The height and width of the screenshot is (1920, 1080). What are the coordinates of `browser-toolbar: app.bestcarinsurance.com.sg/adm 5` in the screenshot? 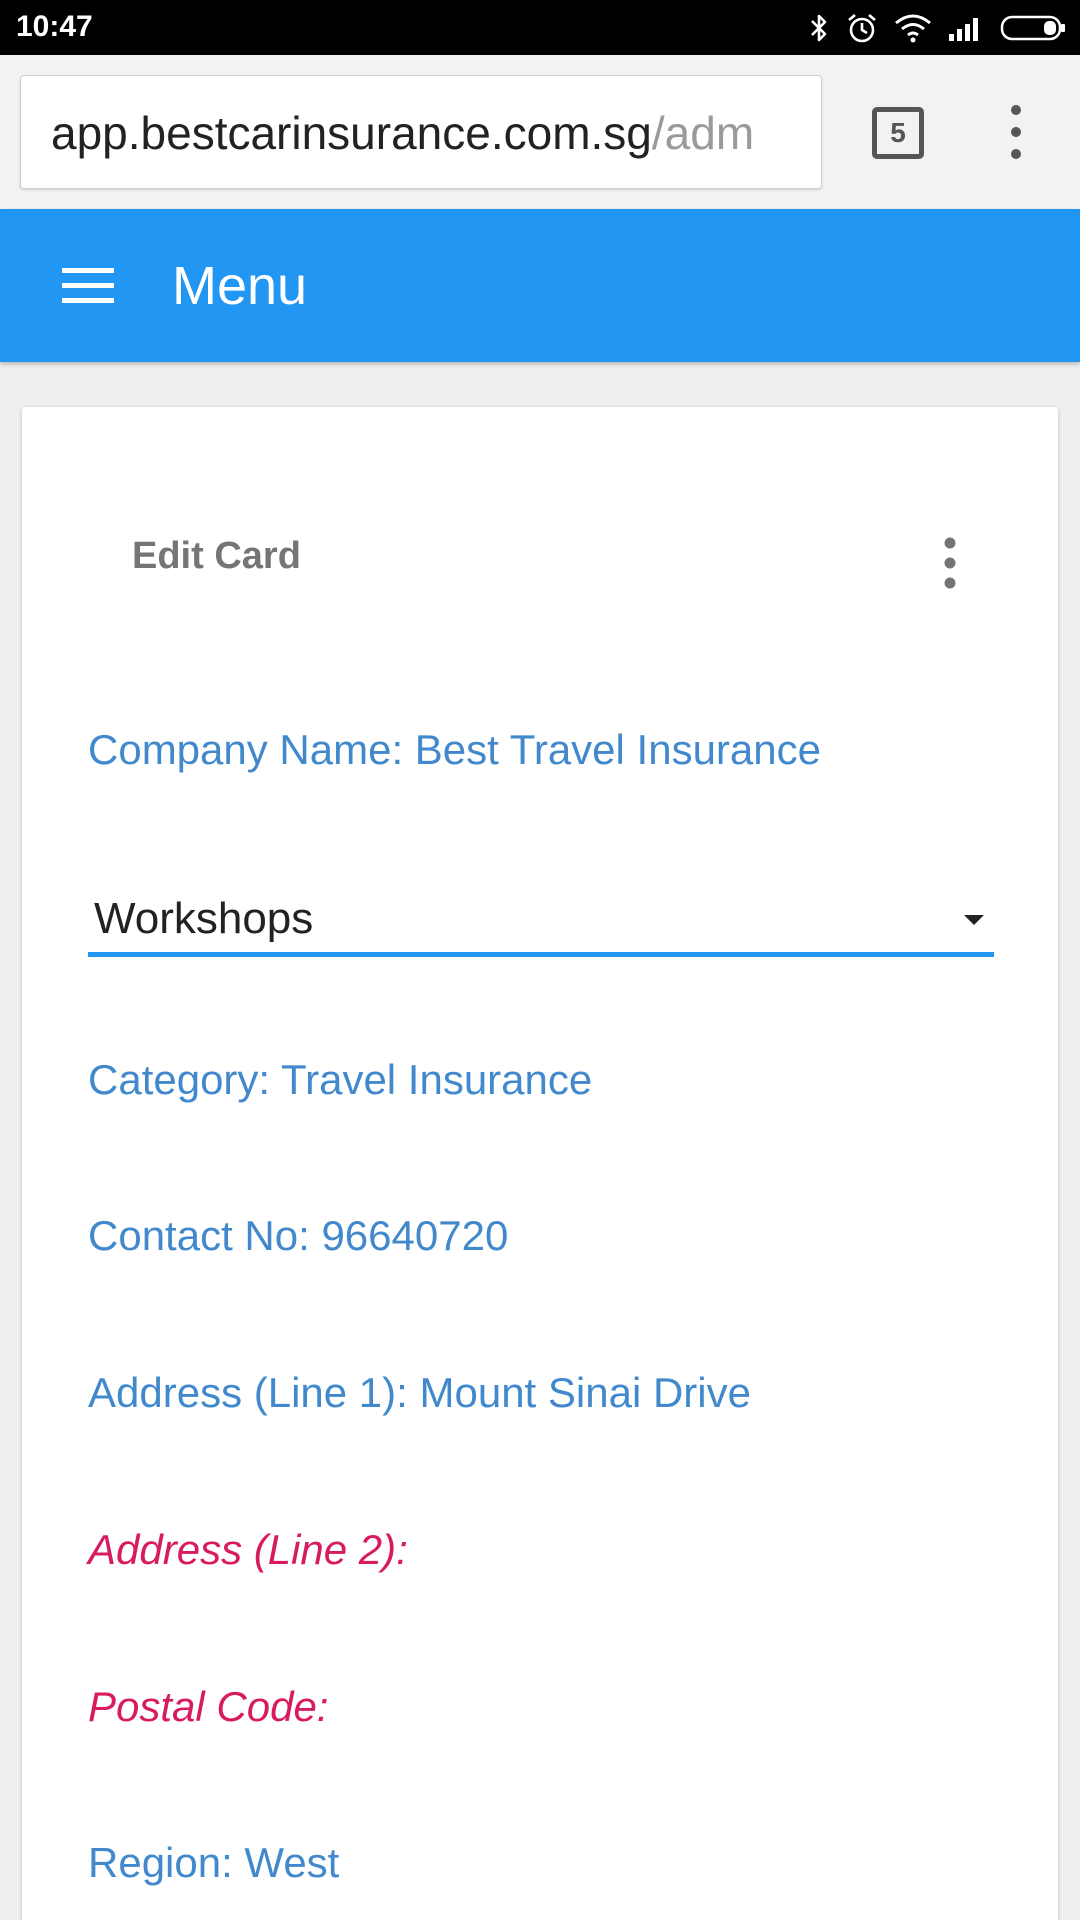 It's located at (540, 132).